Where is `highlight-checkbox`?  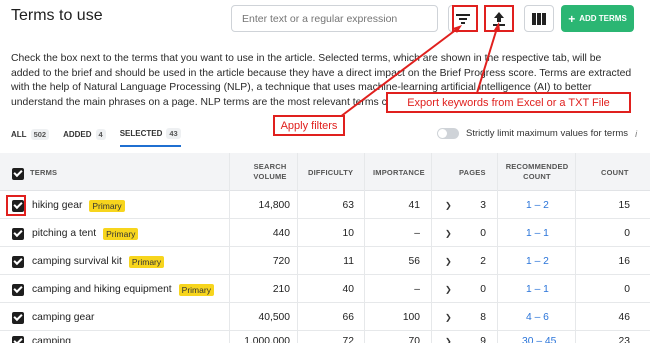 highlight-checkbox is located at coordinates (16, 205).